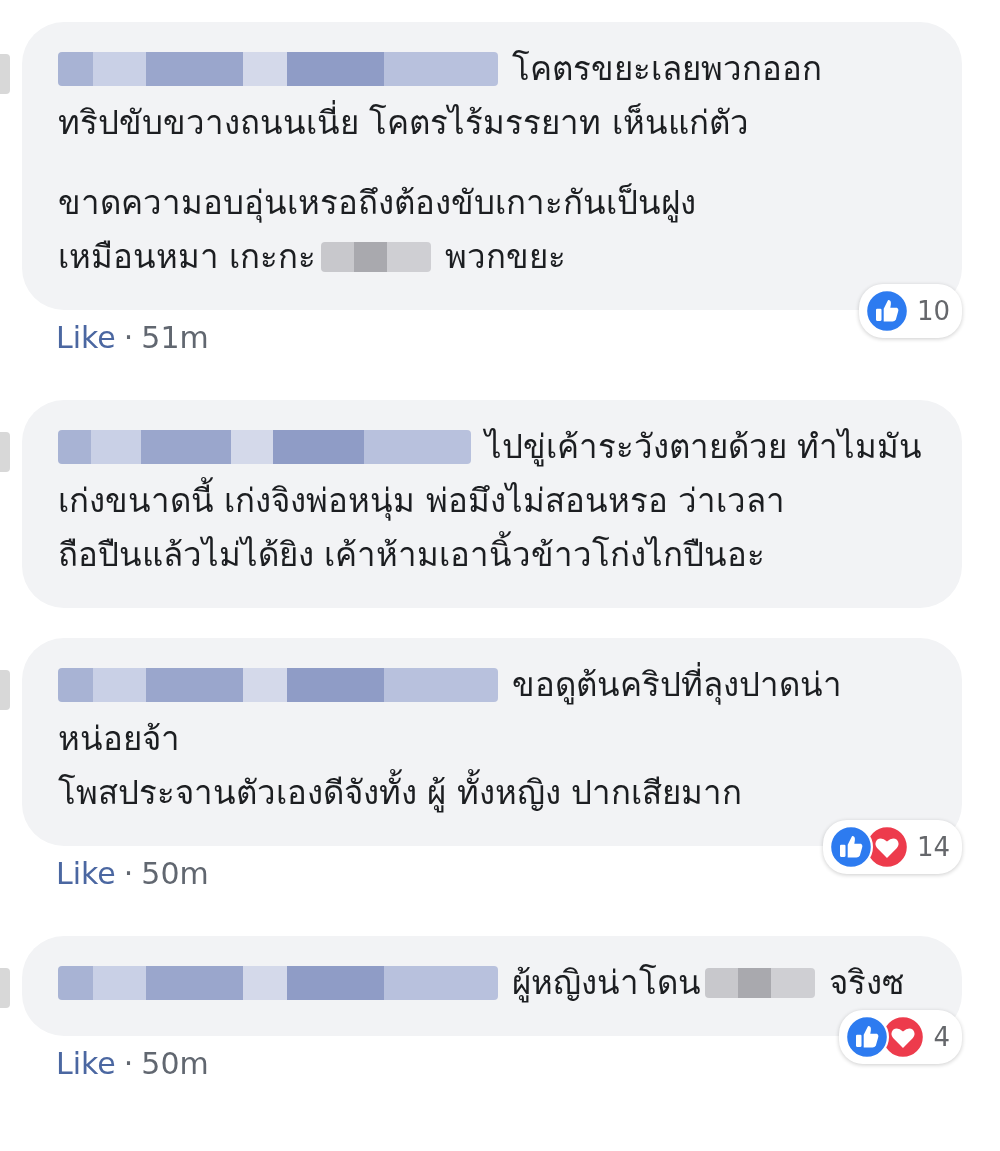 The height and width of the screenshot is (1151, 1000). I want to click on reactions-badge: 4, so click(900, 1037).